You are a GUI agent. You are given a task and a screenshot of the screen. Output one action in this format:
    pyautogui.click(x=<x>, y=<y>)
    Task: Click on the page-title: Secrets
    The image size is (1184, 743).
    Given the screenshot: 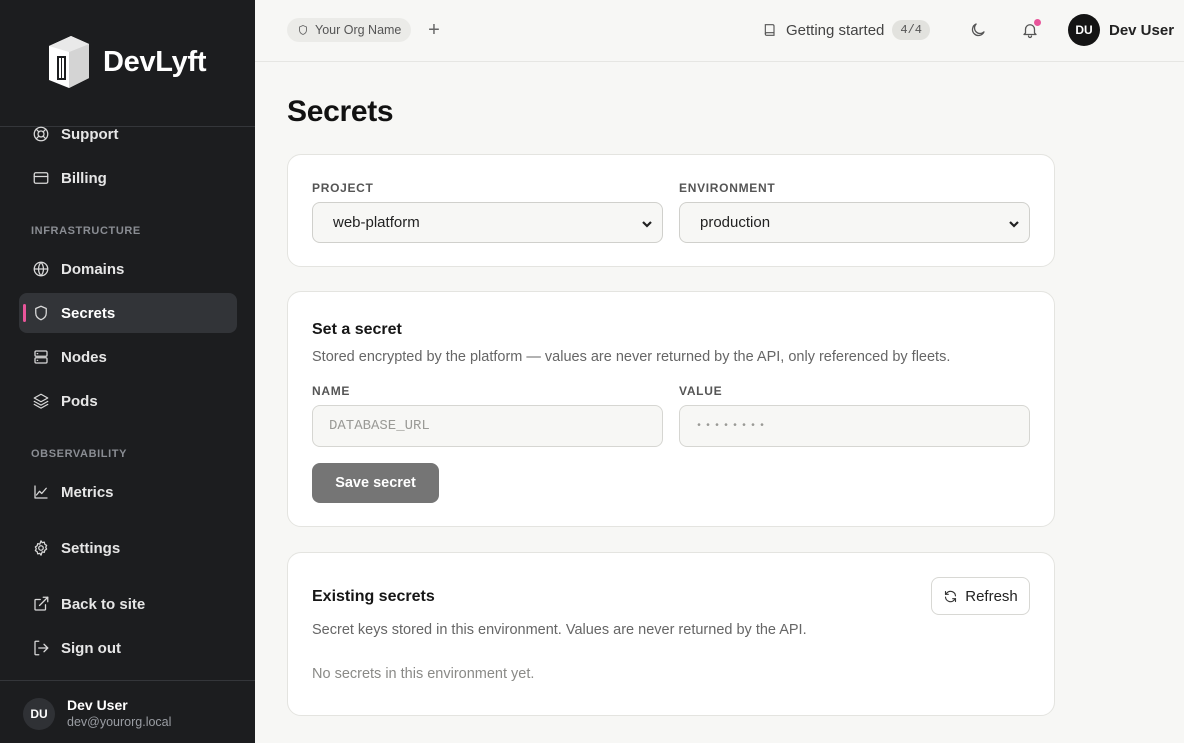 What is the action you would take?
    pyautogui.click(x=340, y=111)
    